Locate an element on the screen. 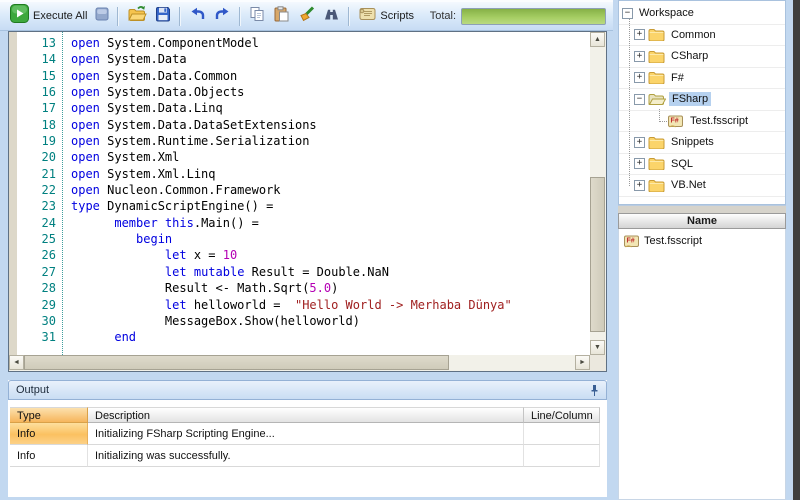  pin-icon is located at coordinates (594, 390).